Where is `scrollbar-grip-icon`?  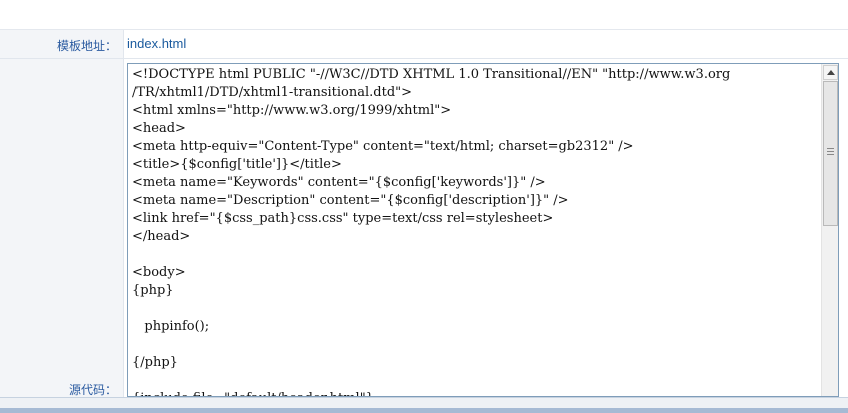
scrollbar-grip-icon is located at coordinates (830, 151).